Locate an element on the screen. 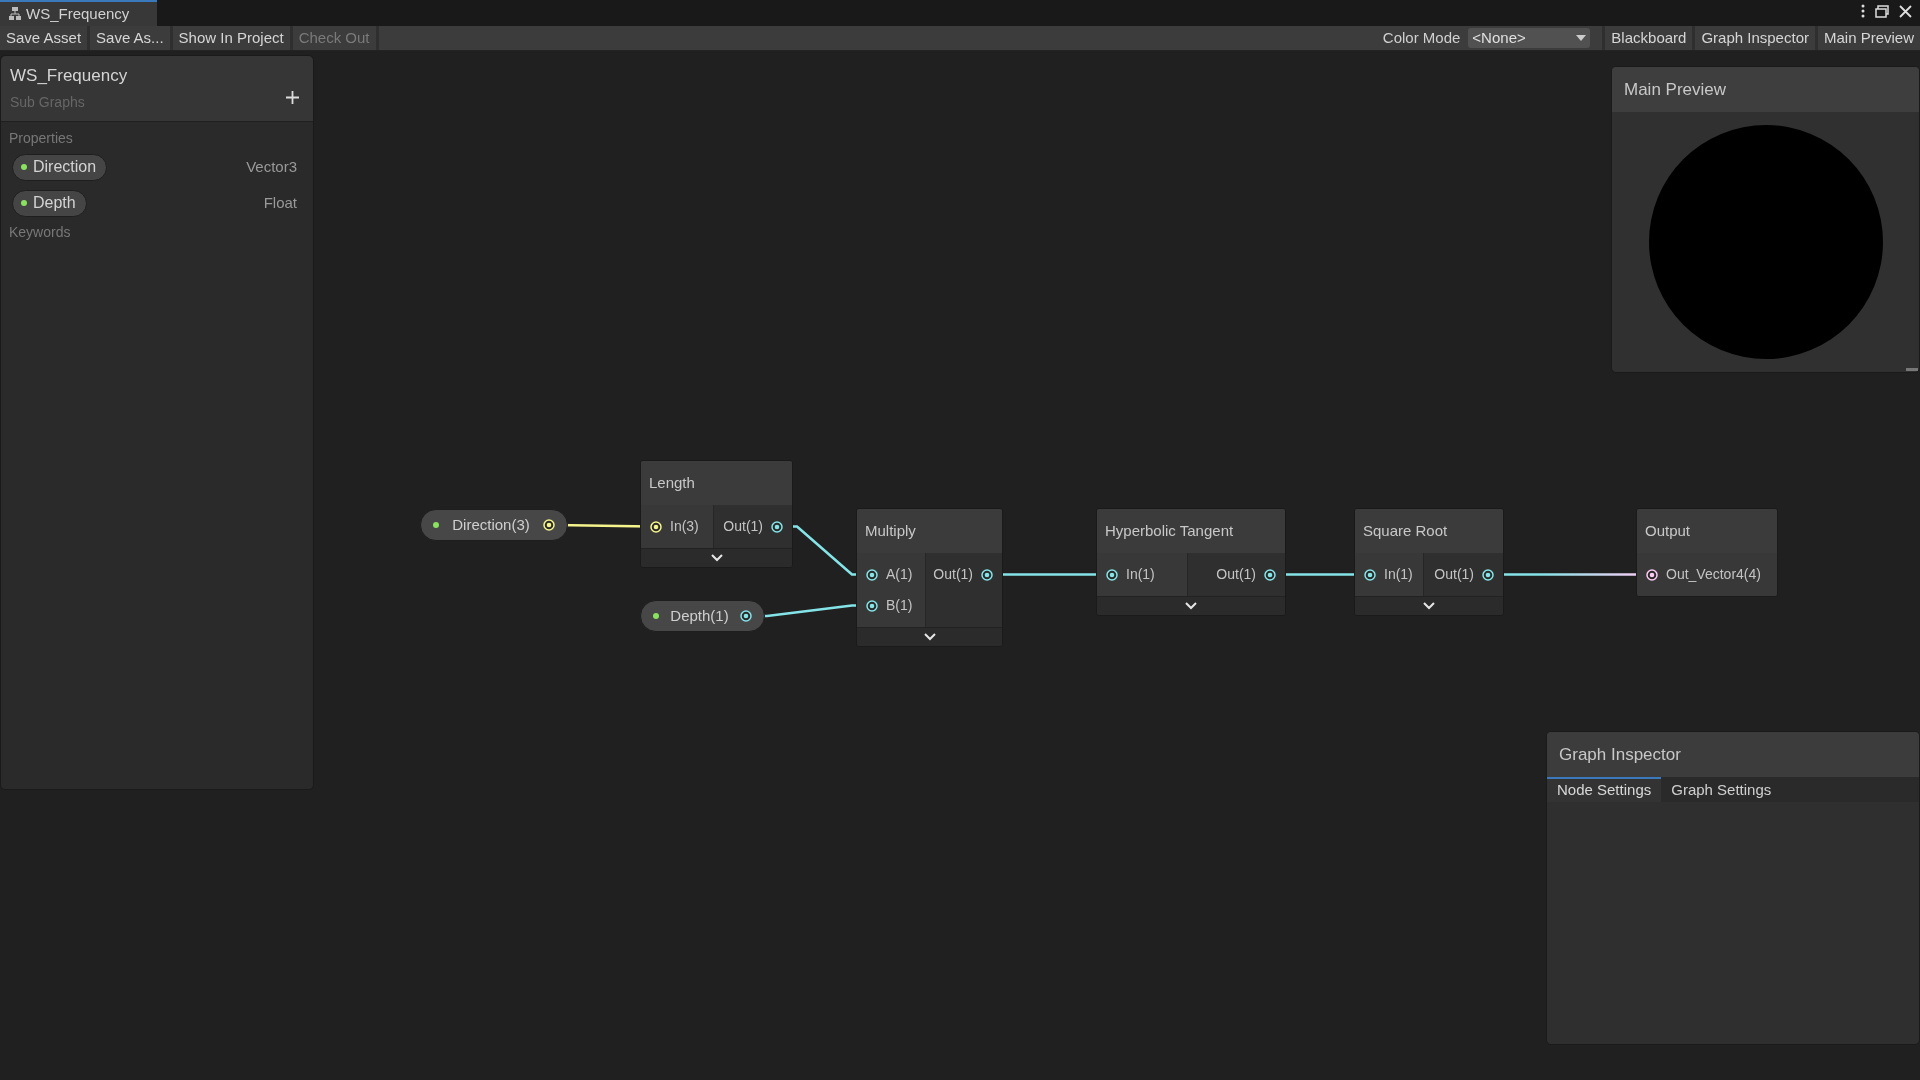  close-icon is located at coordinates (1905, 11).